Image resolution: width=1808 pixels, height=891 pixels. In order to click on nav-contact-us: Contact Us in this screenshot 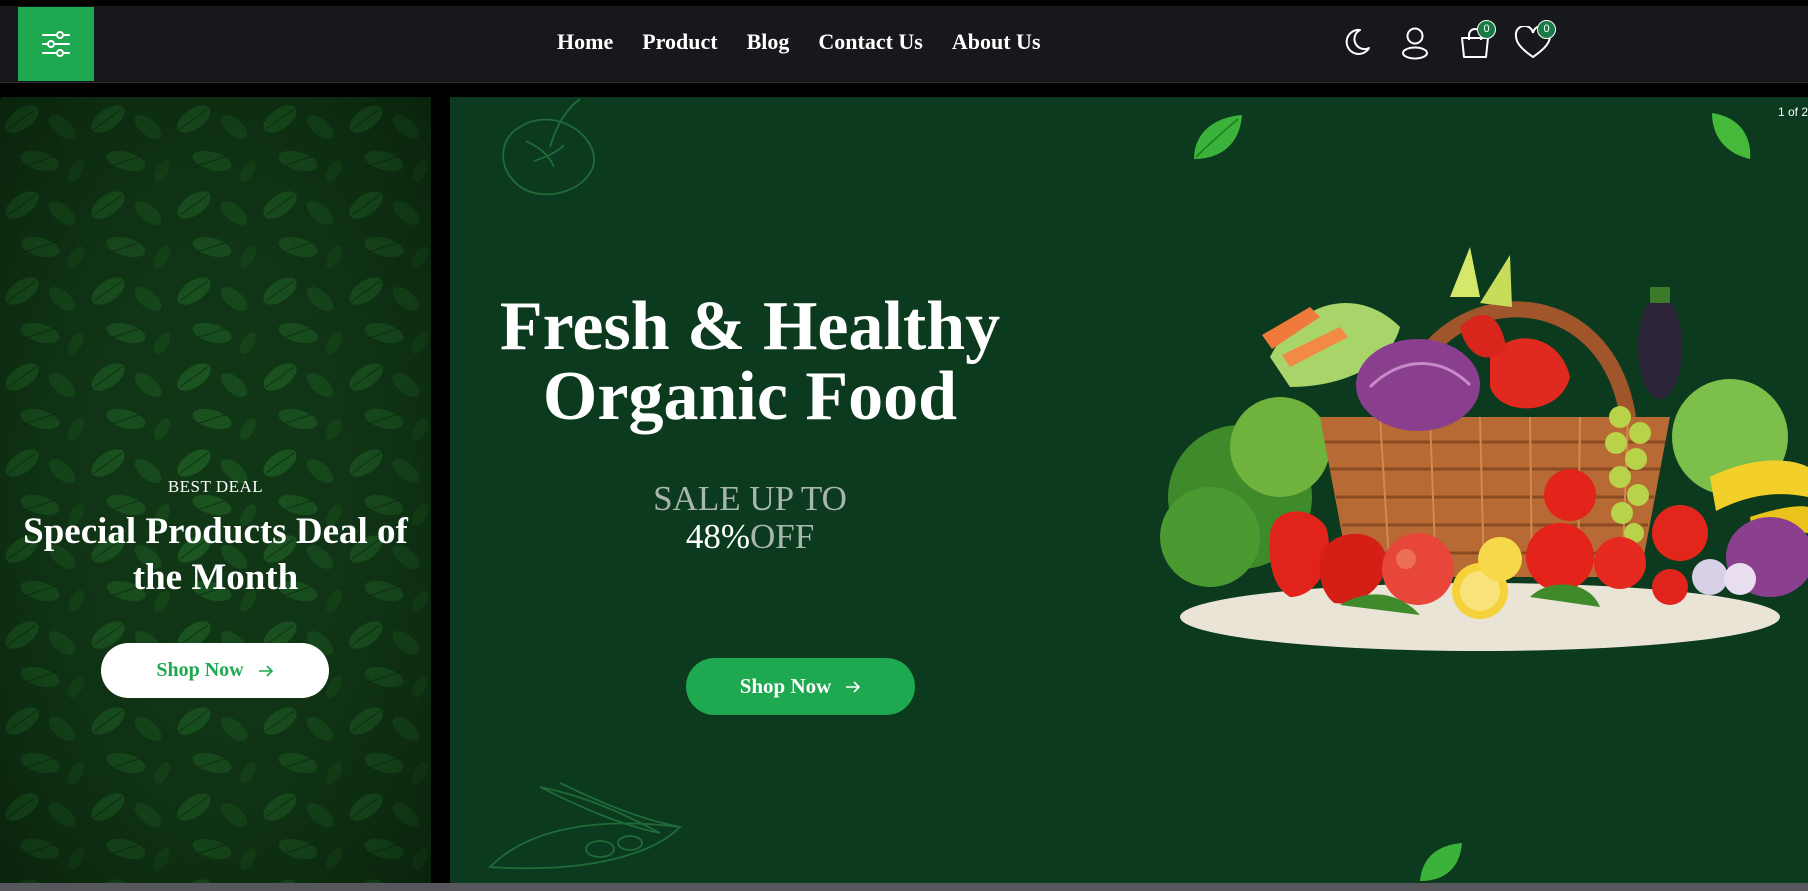, I will do `click(870, 42)`.